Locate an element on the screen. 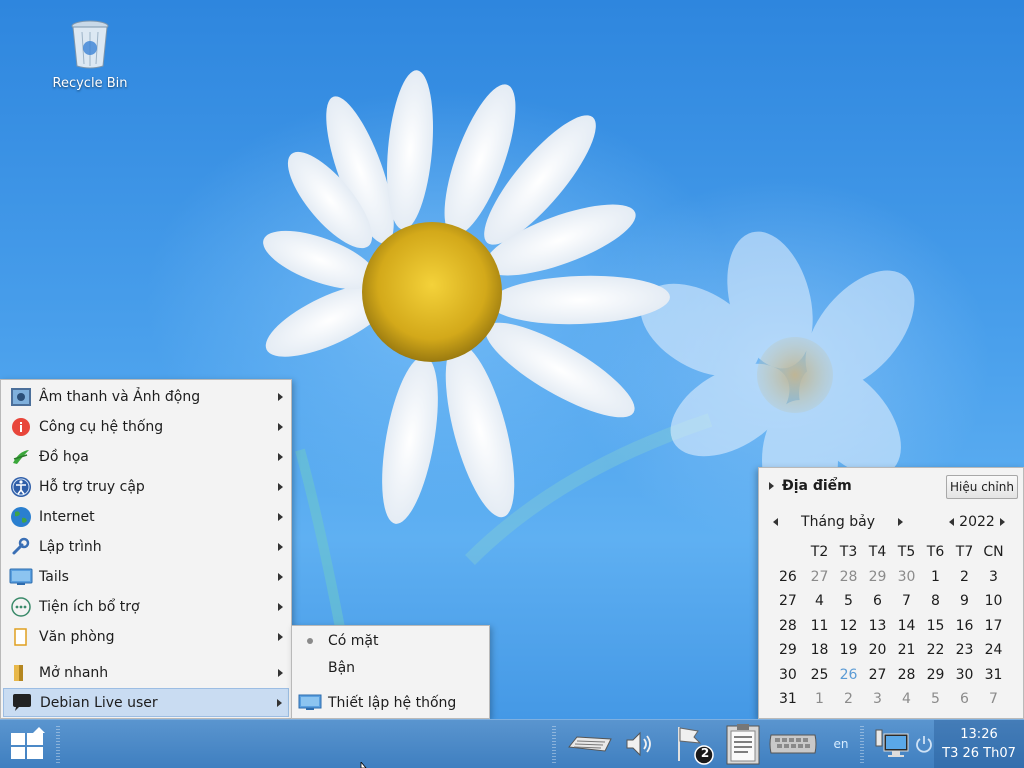  mouse-cursor-icon is located at coordinates (363, 765).